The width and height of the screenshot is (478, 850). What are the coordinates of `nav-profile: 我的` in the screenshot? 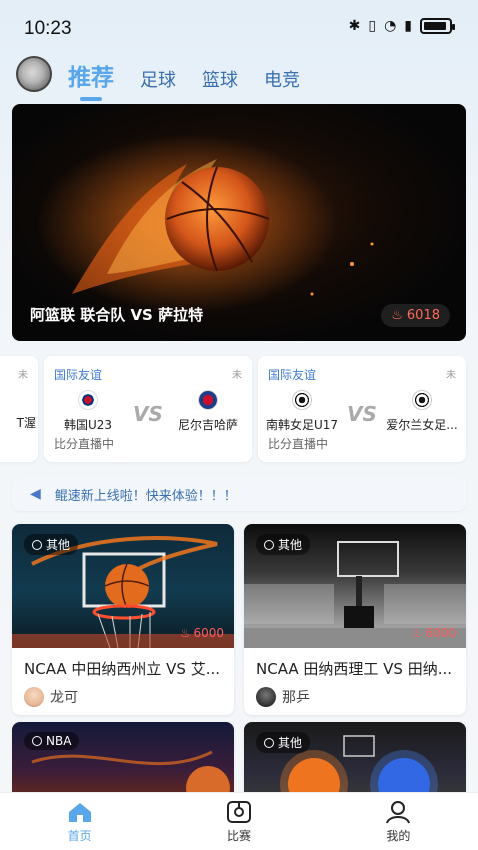 It's located at (398, 821).